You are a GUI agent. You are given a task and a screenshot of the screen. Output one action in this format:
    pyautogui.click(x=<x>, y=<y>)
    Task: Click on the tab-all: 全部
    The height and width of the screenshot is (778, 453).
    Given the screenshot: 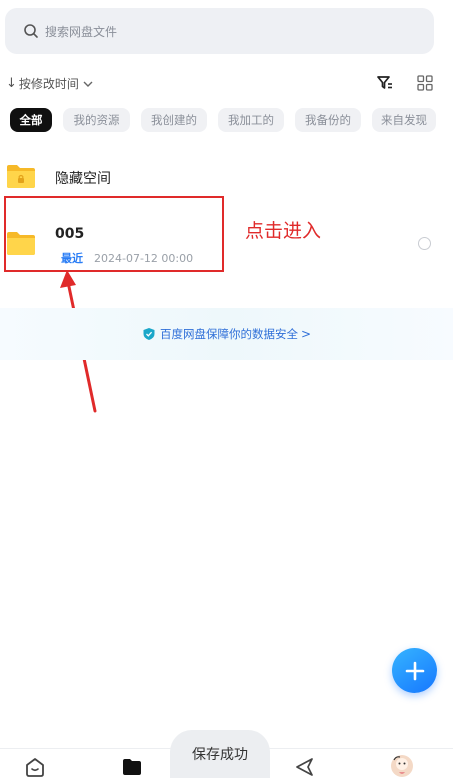 What is the action you would take?
    pyautogui.click(x=31, y=120)
    